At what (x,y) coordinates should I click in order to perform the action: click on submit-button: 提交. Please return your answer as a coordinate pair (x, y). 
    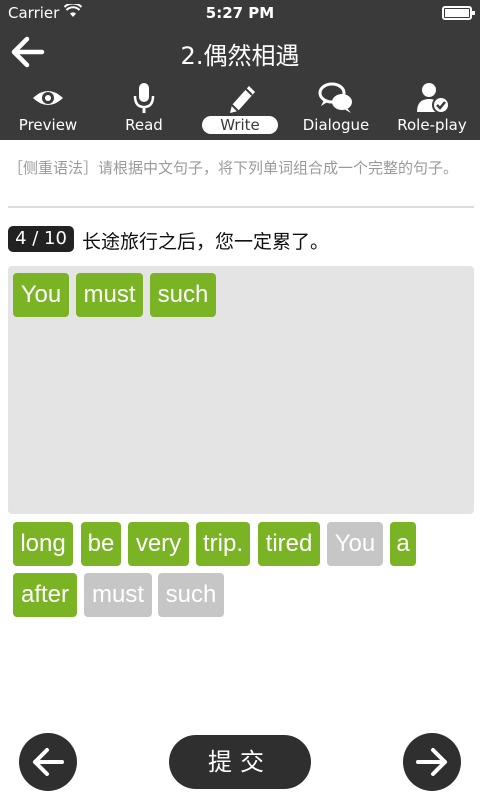
    Looking at the image, I should click on (240, 762).